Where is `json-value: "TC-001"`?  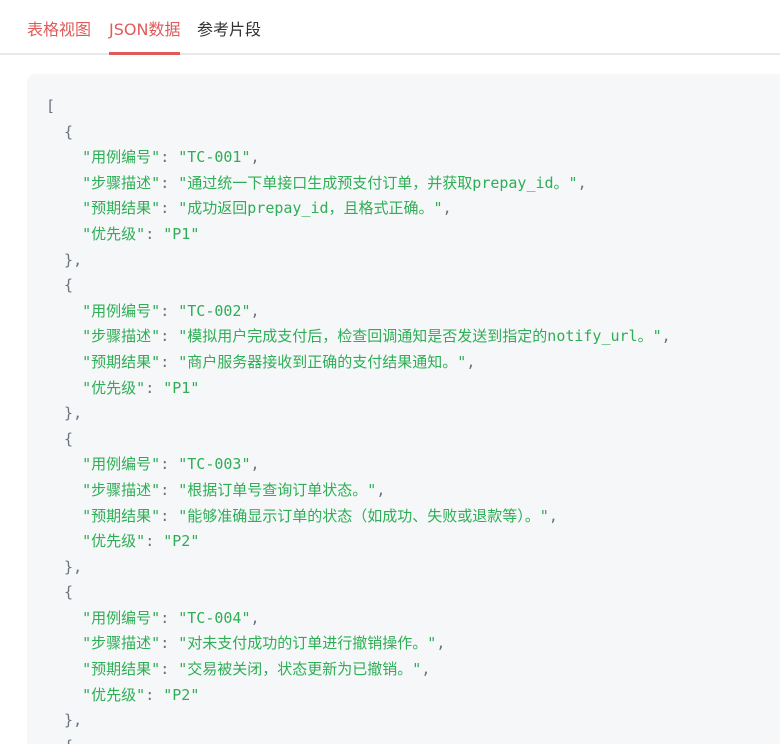 json-value: "TC-001" is located at coordinates (214, 157).